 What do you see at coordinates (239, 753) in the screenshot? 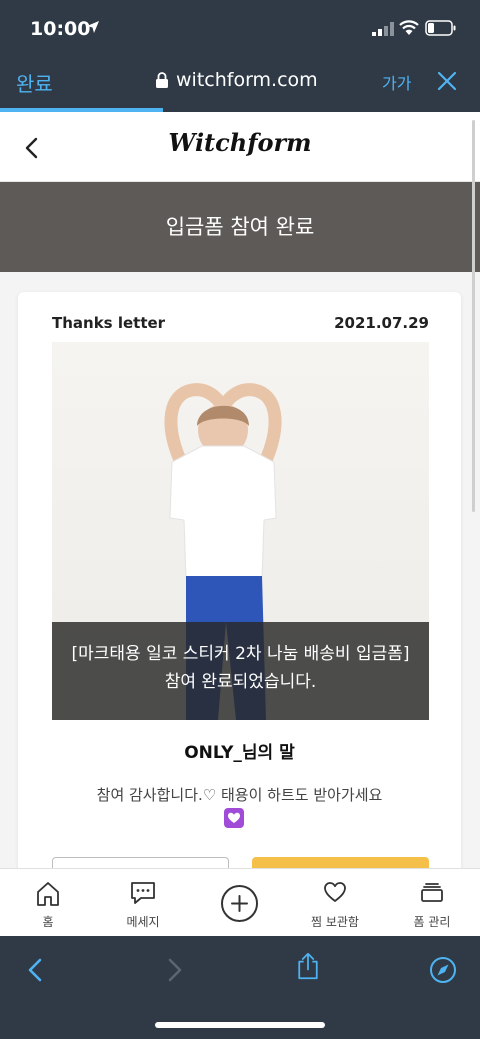
I see `owner-message-title: ONLY_님의 말` at bounding box center [239, 753].